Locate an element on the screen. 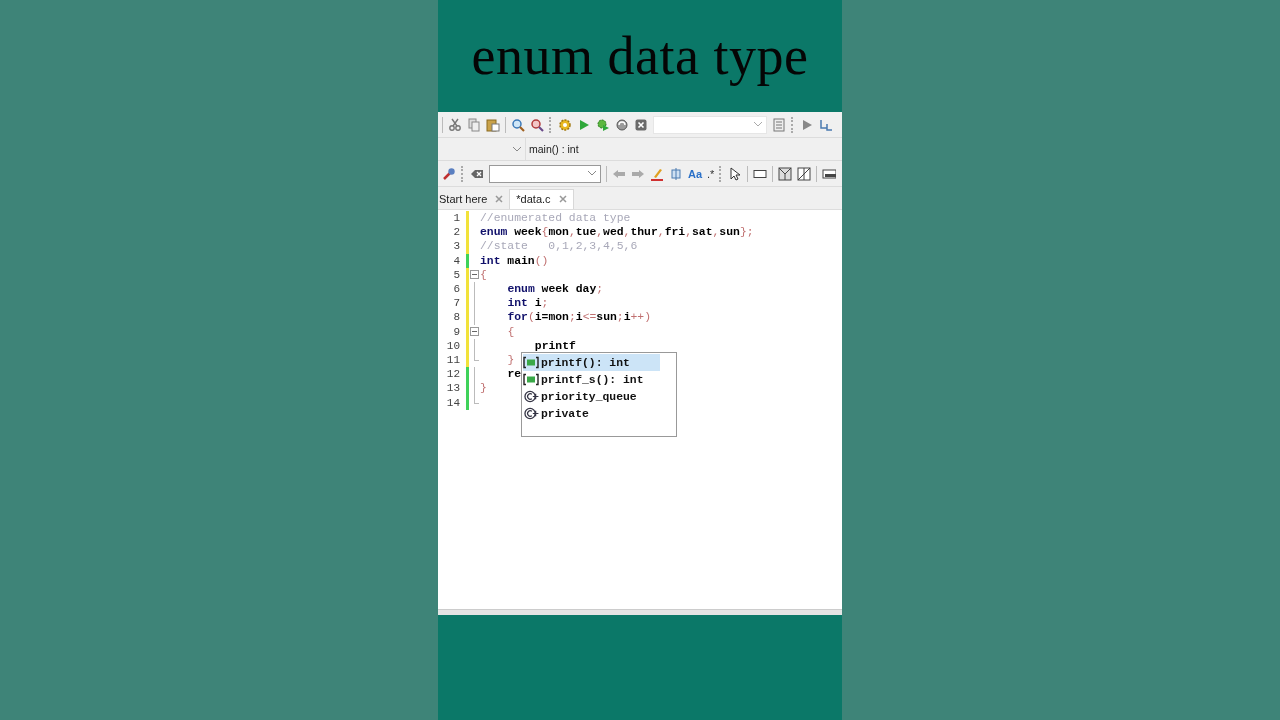 The image size is (1280, 720). gear-icon is located at coordinates (565, 124).